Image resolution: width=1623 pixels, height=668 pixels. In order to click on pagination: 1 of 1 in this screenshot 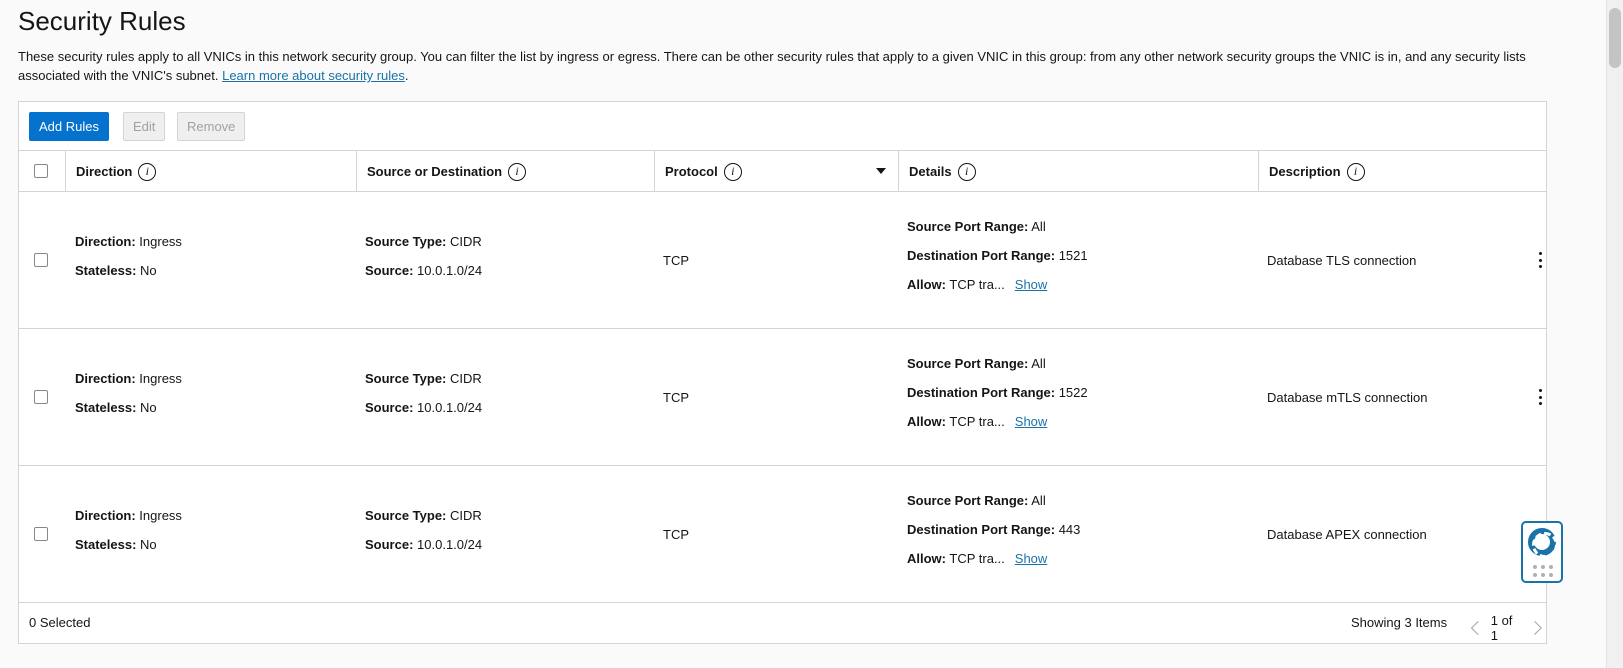, I will do `click(1506, 628)`.